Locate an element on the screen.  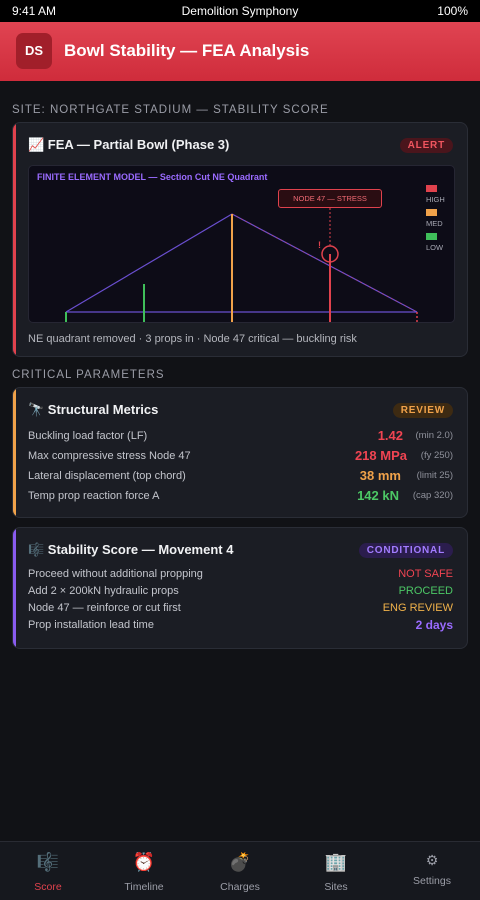
alert-badge: ALERT is located at coordinates (426, 145).